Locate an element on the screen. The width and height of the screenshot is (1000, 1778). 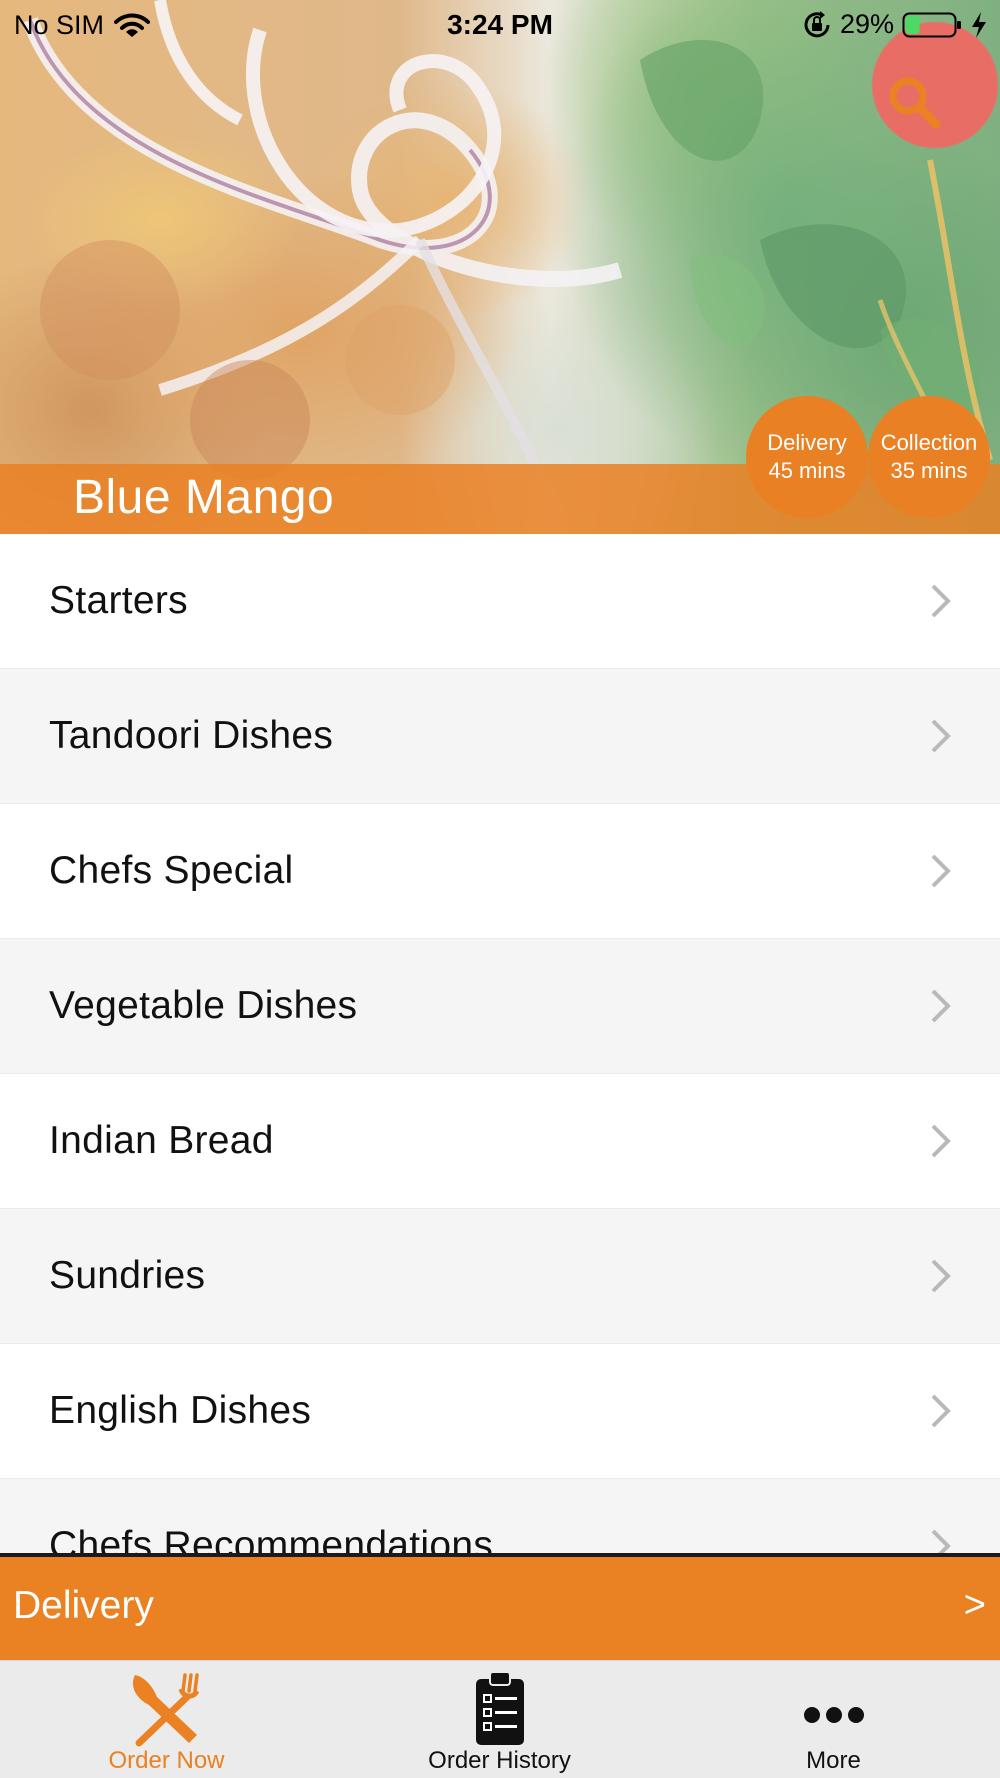
delivery-label: Delivery is located at coordinates (807, 442).